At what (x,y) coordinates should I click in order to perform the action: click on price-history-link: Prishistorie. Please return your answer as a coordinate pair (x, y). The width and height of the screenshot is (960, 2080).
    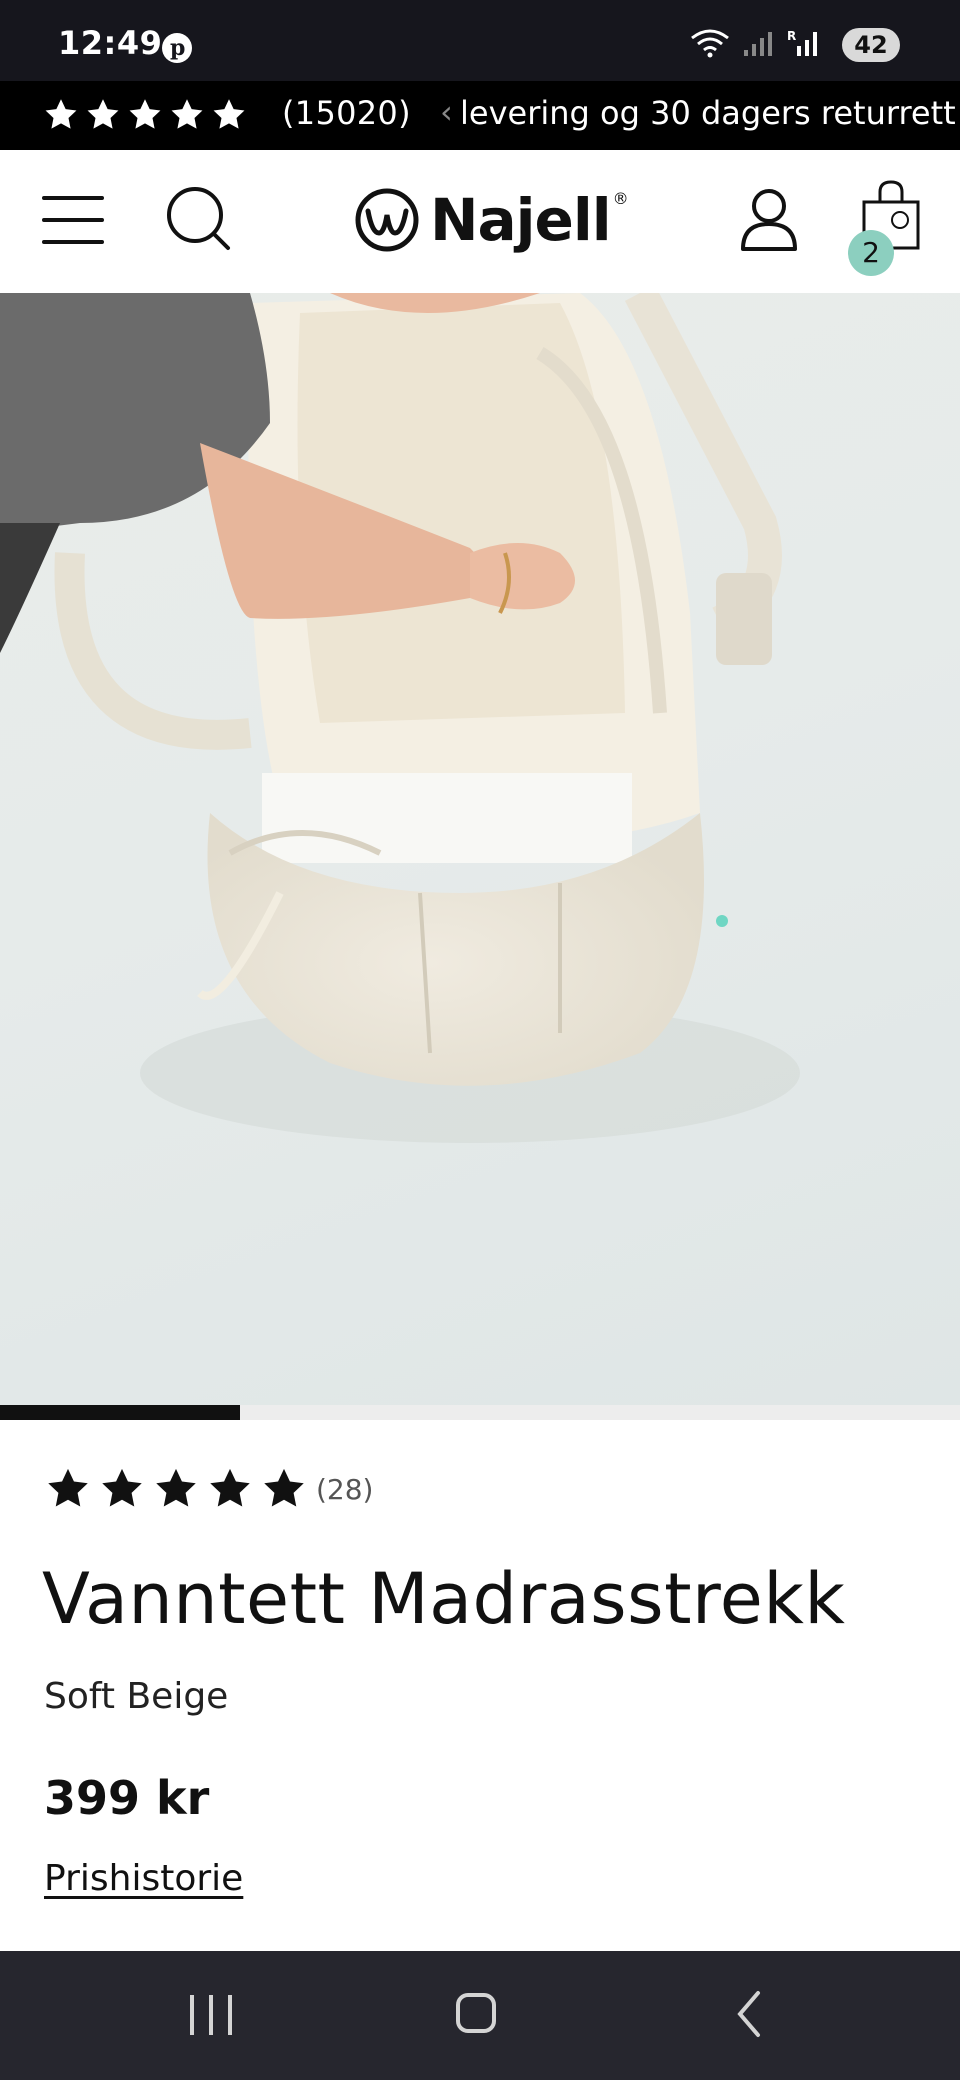
    Looking at the image, I should click on (143, 1878).